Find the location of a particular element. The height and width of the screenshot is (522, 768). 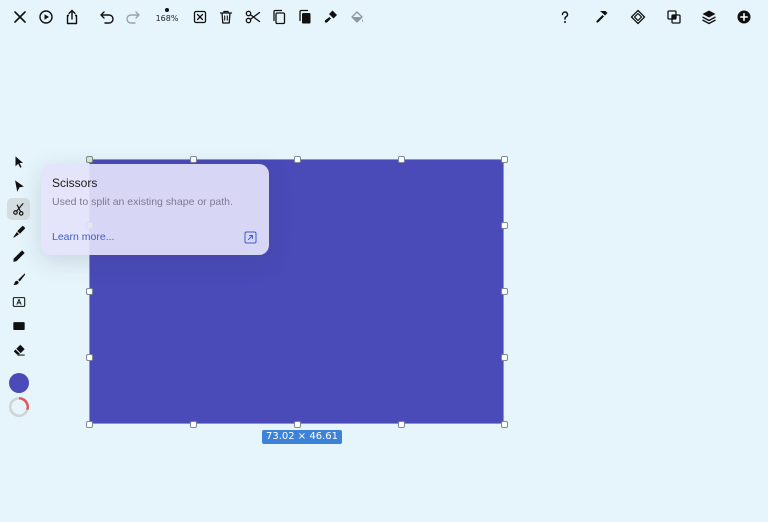

handle-top-left is located at coordinates (89, 159).